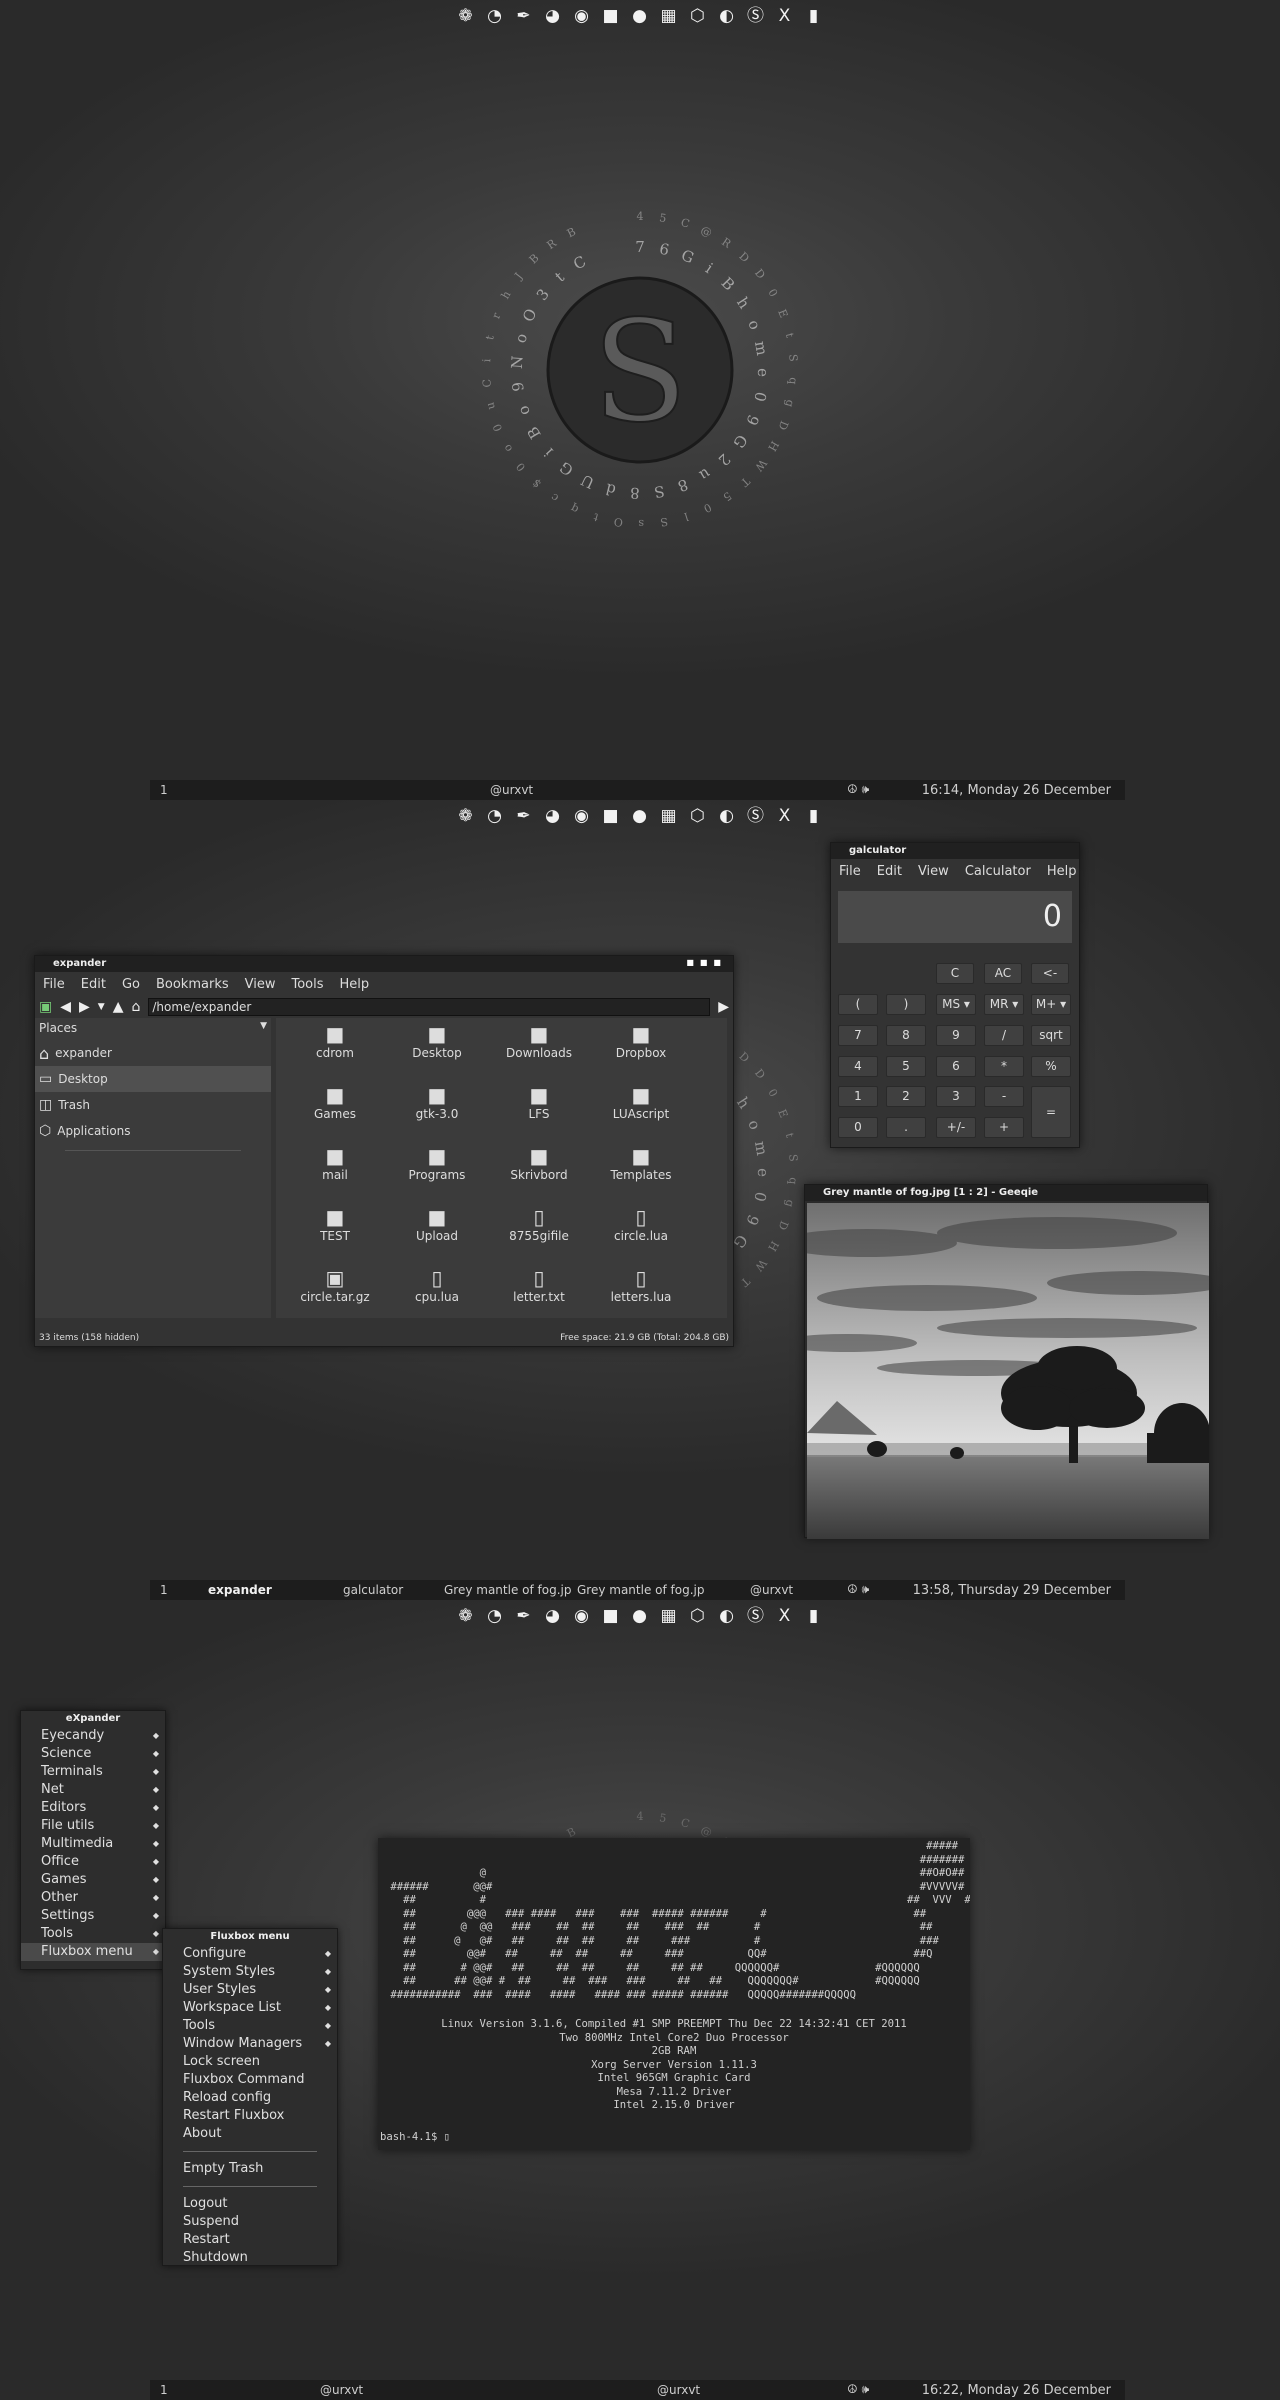 This screenshot has width=1280, height=2400. Describe the element at coordinates (373, 1590) in the screenshot. I see `task-galculator: galculator` at that location.